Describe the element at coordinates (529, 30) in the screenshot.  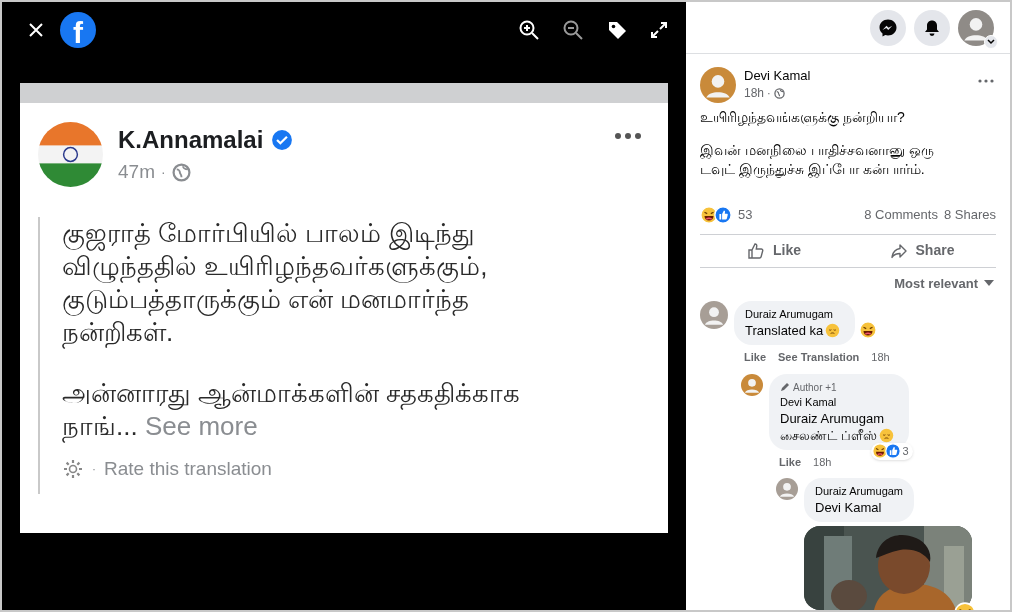
I see `zoom-in-icon` at that location.